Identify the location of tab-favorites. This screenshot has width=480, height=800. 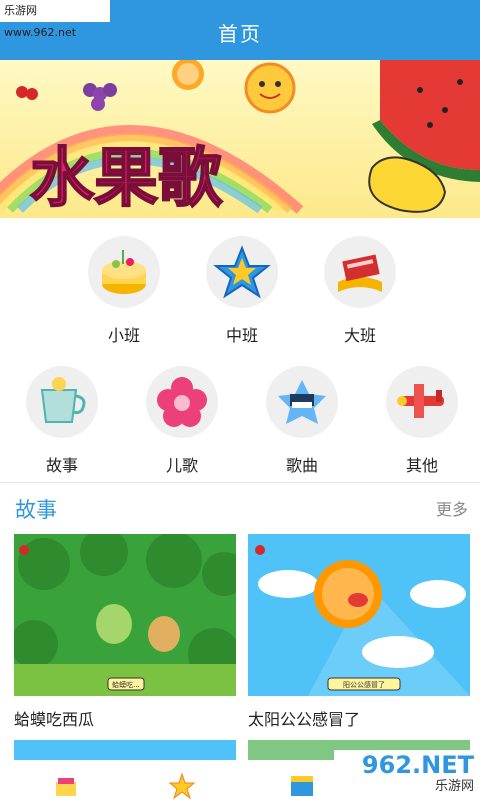
(302, 786).